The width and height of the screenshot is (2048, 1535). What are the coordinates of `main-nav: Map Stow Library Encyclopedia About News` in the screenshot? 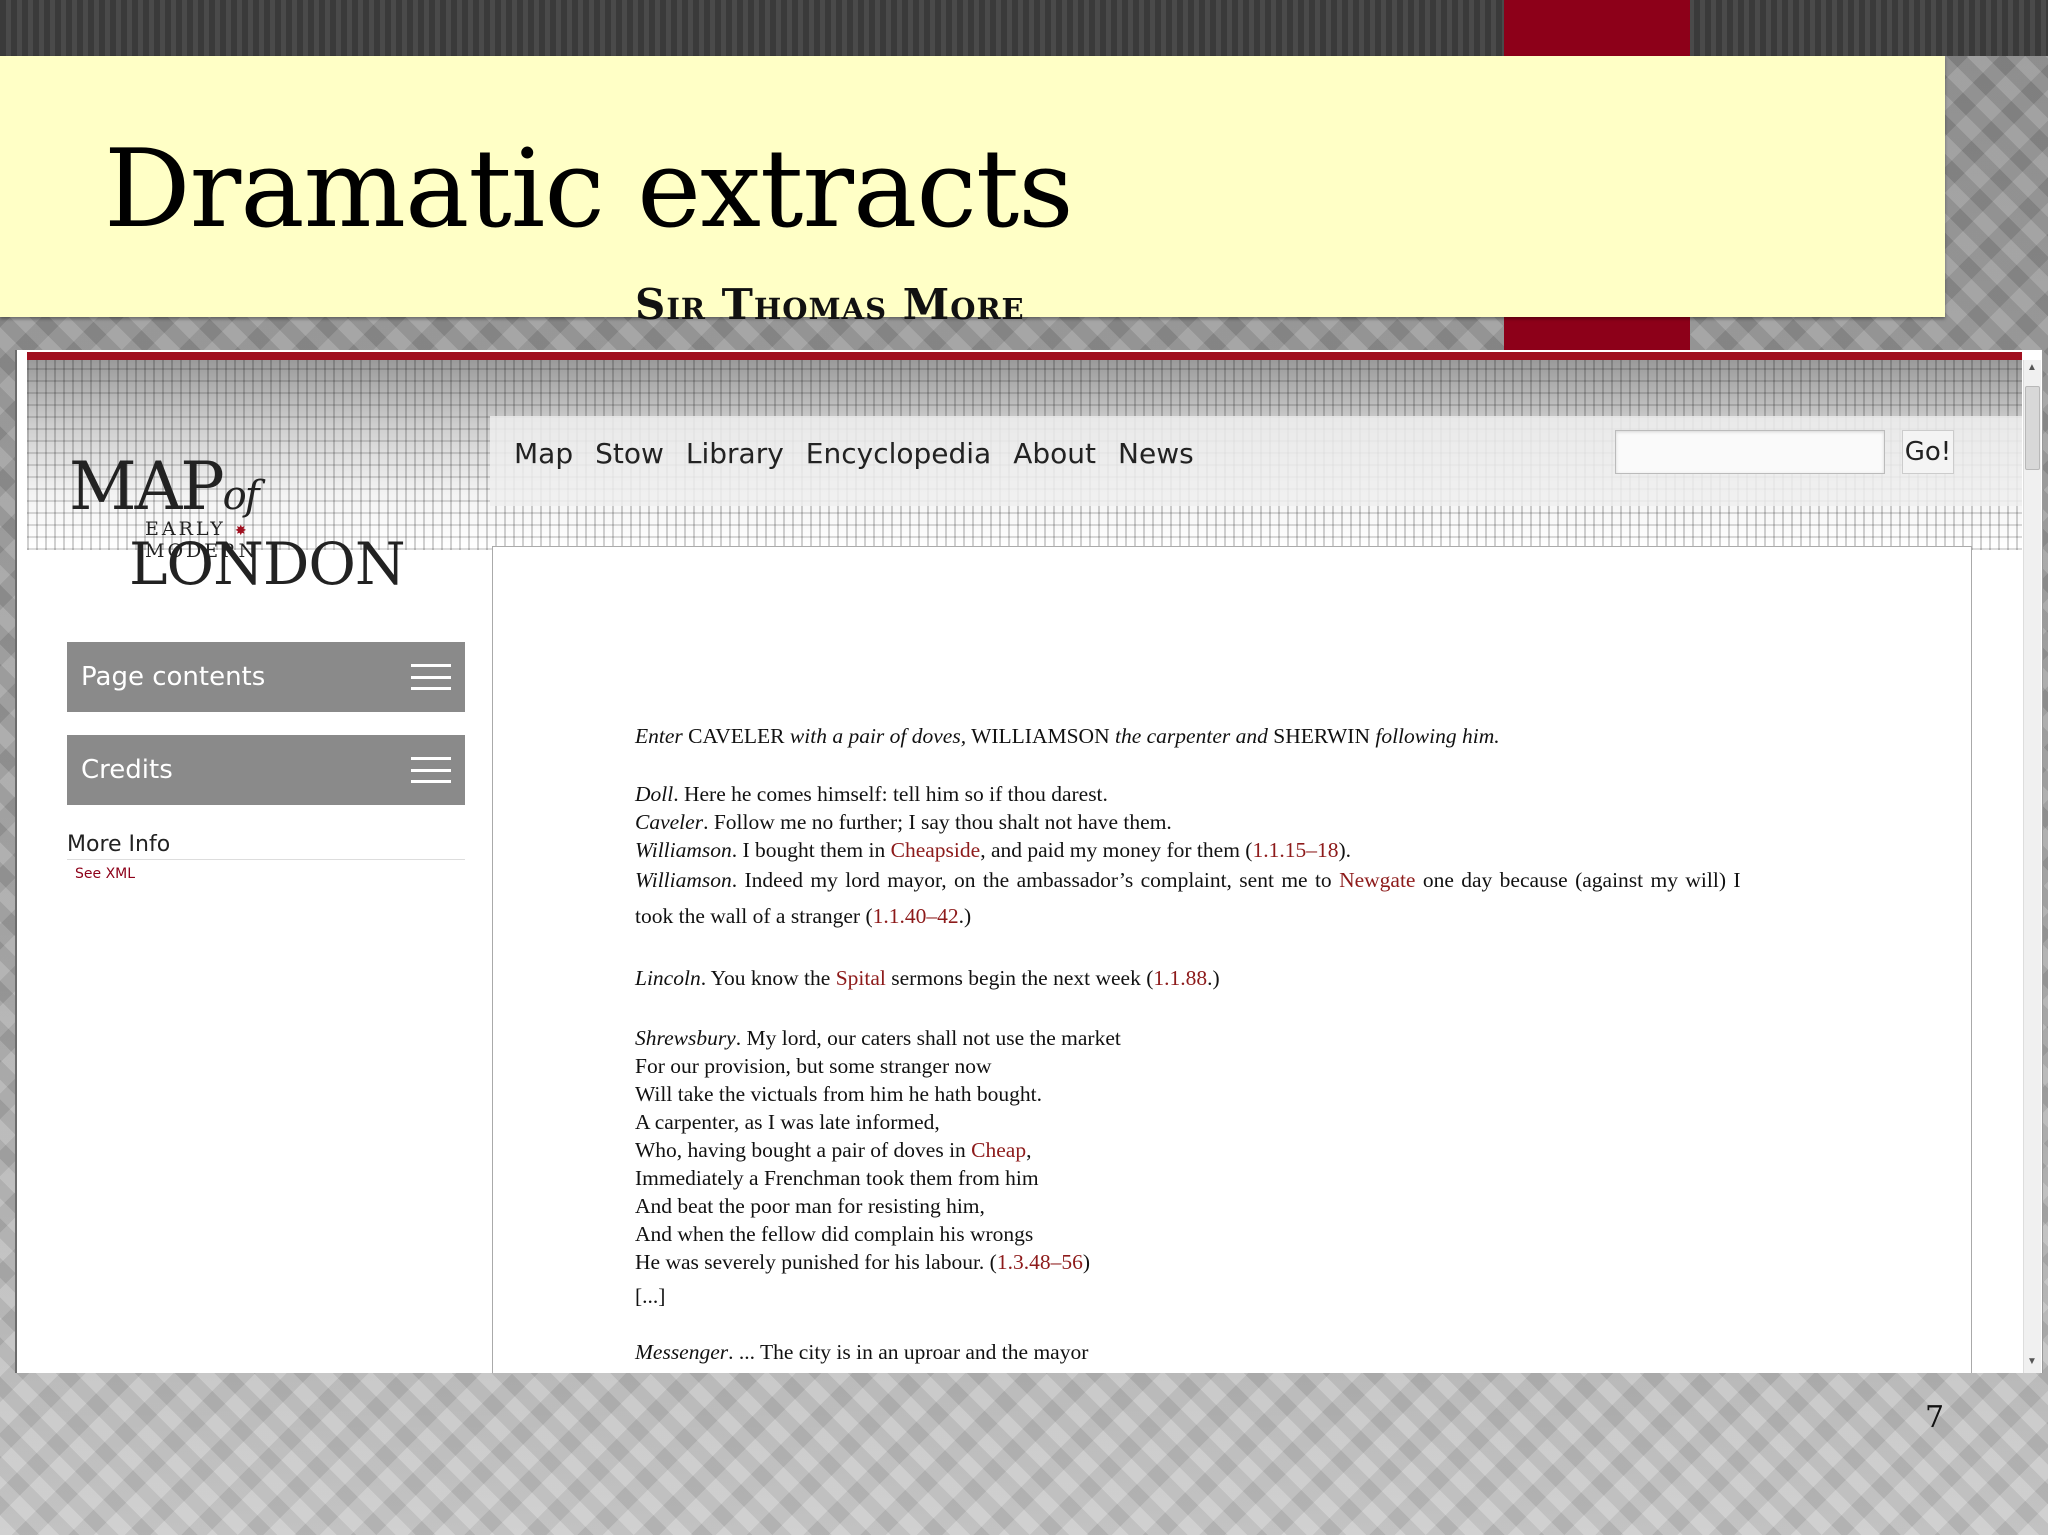 It's located at (865, 453).